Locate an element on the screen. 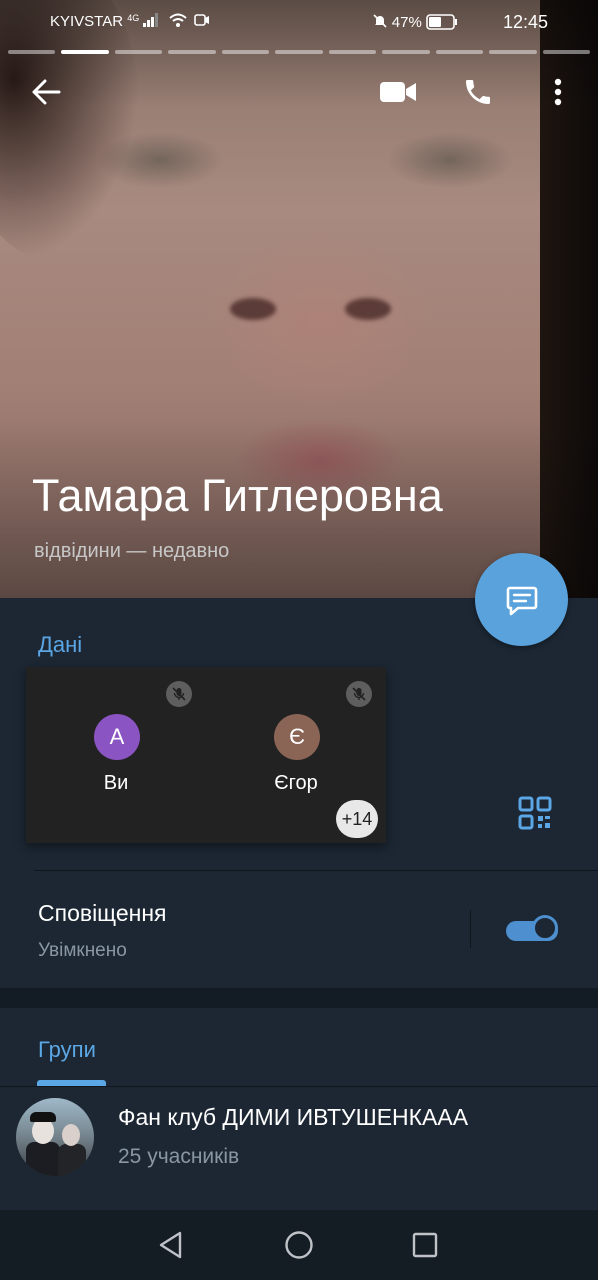 The height and width of the screenshot is (1280, 598). qr-code-icon is located at coordinates (535, 813).